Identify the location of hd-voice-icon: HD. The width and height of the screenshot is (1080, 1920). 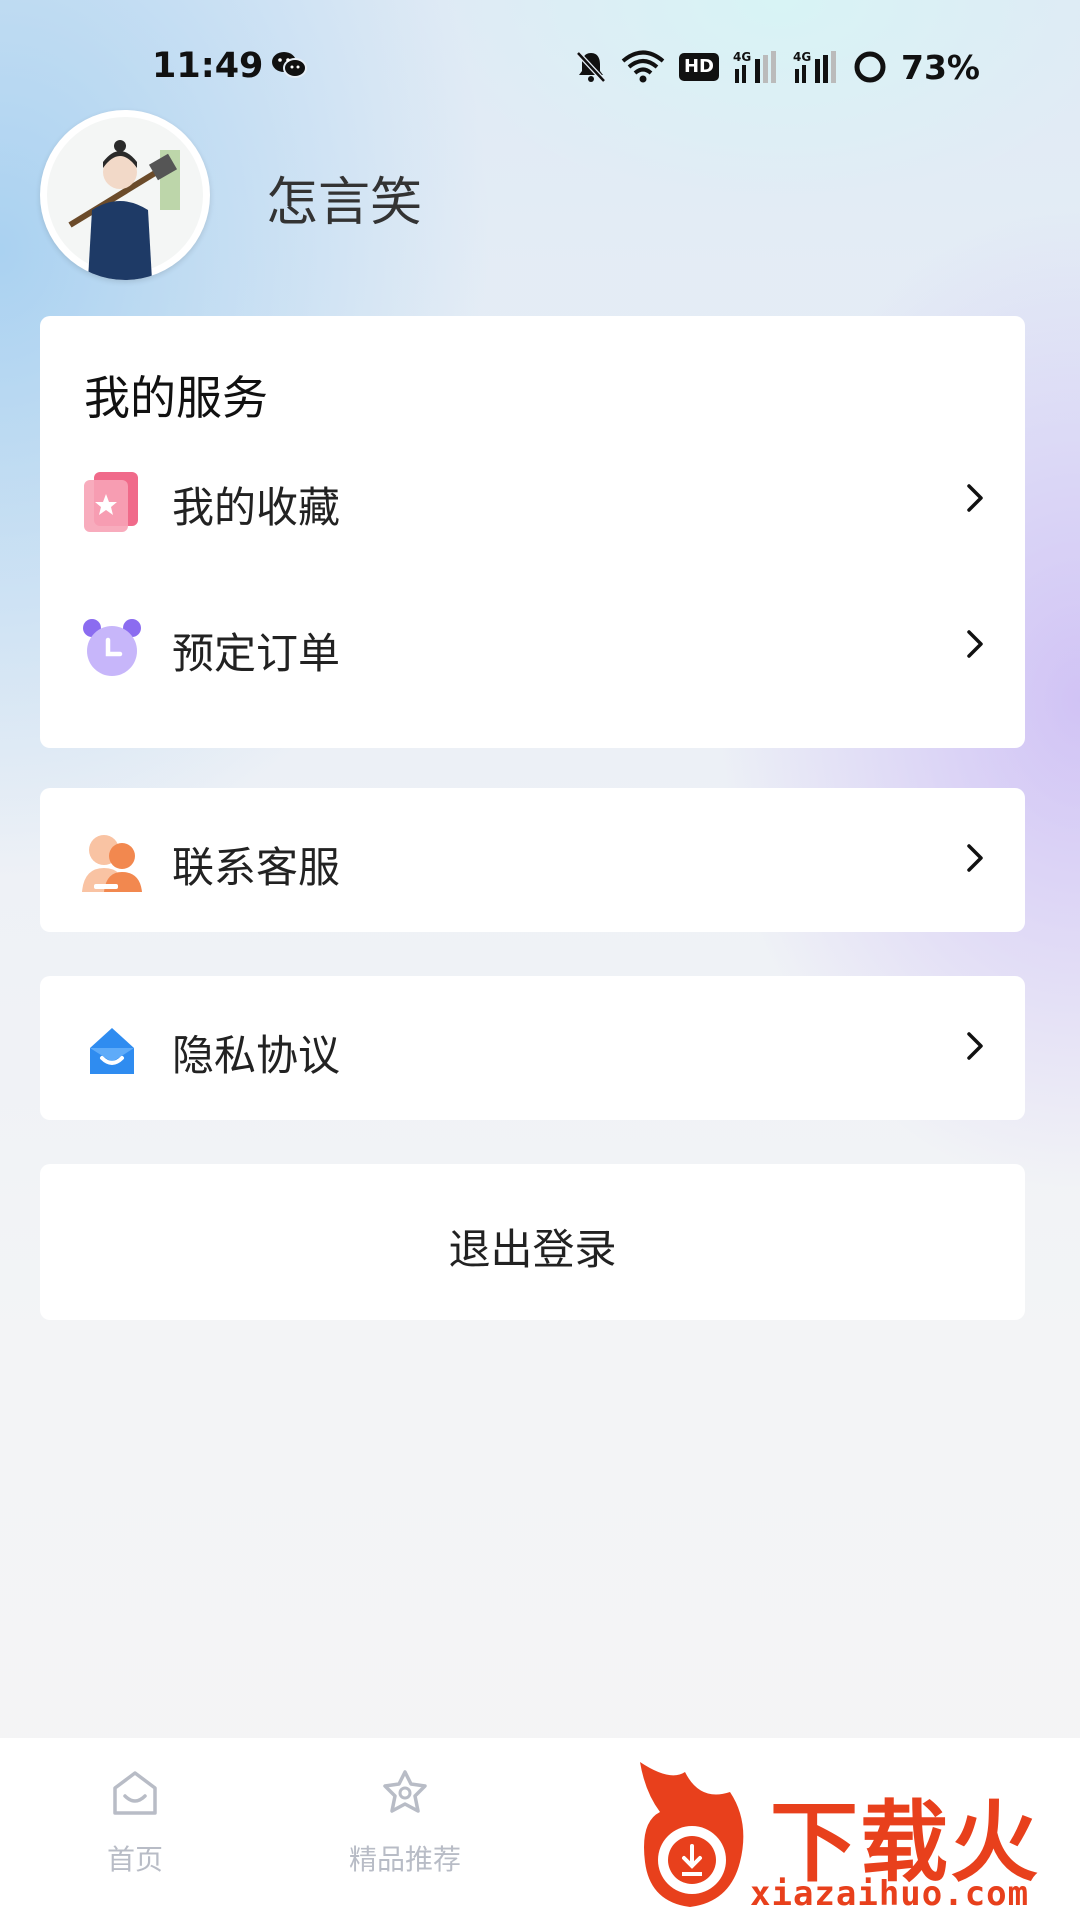
(698, 67).